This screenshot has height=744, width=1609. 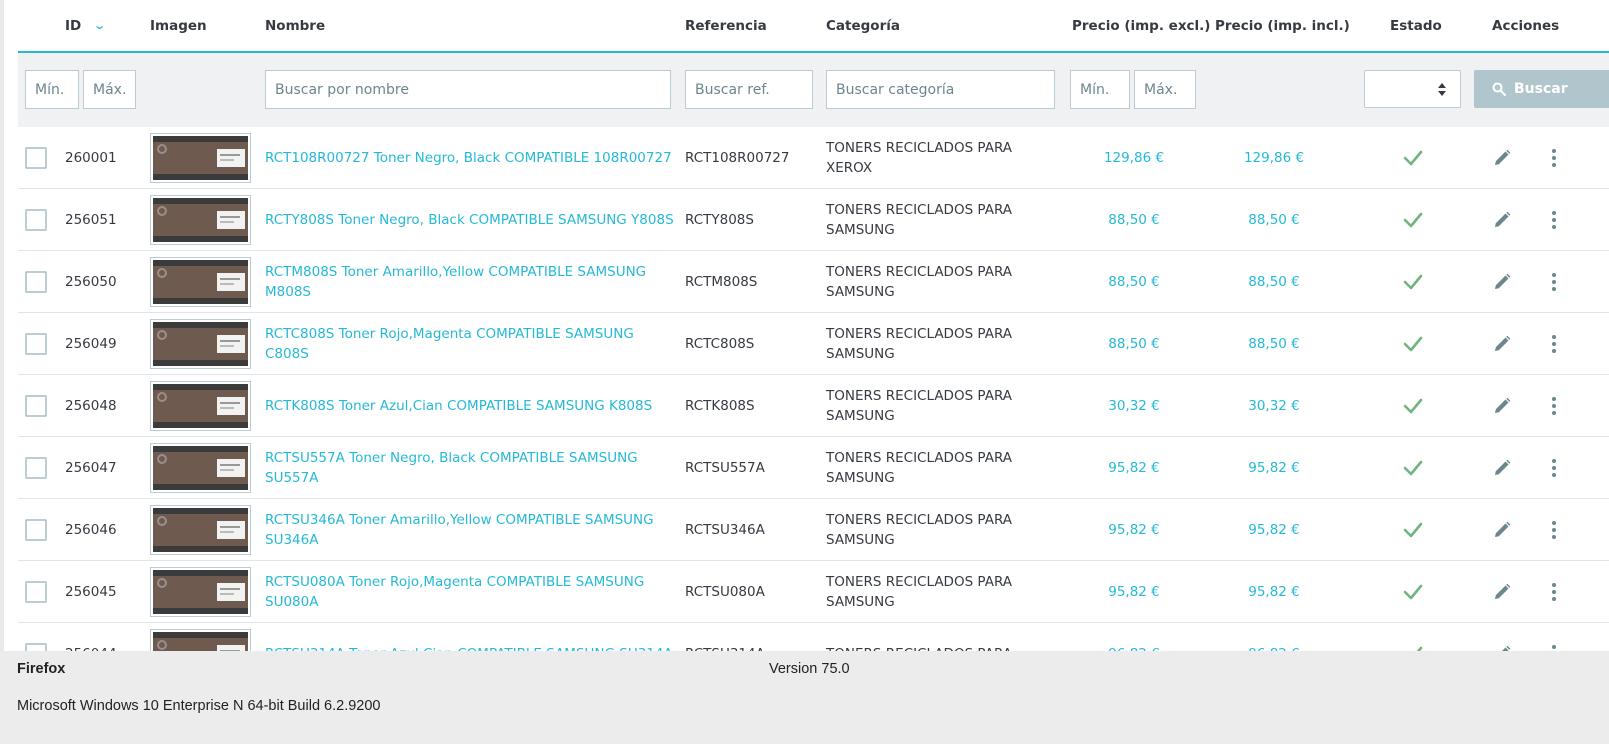 What do you see at coordinates (726, 25) in the screenshot?
I see `header-reference: Referencia` at bounding box center [726, 25].